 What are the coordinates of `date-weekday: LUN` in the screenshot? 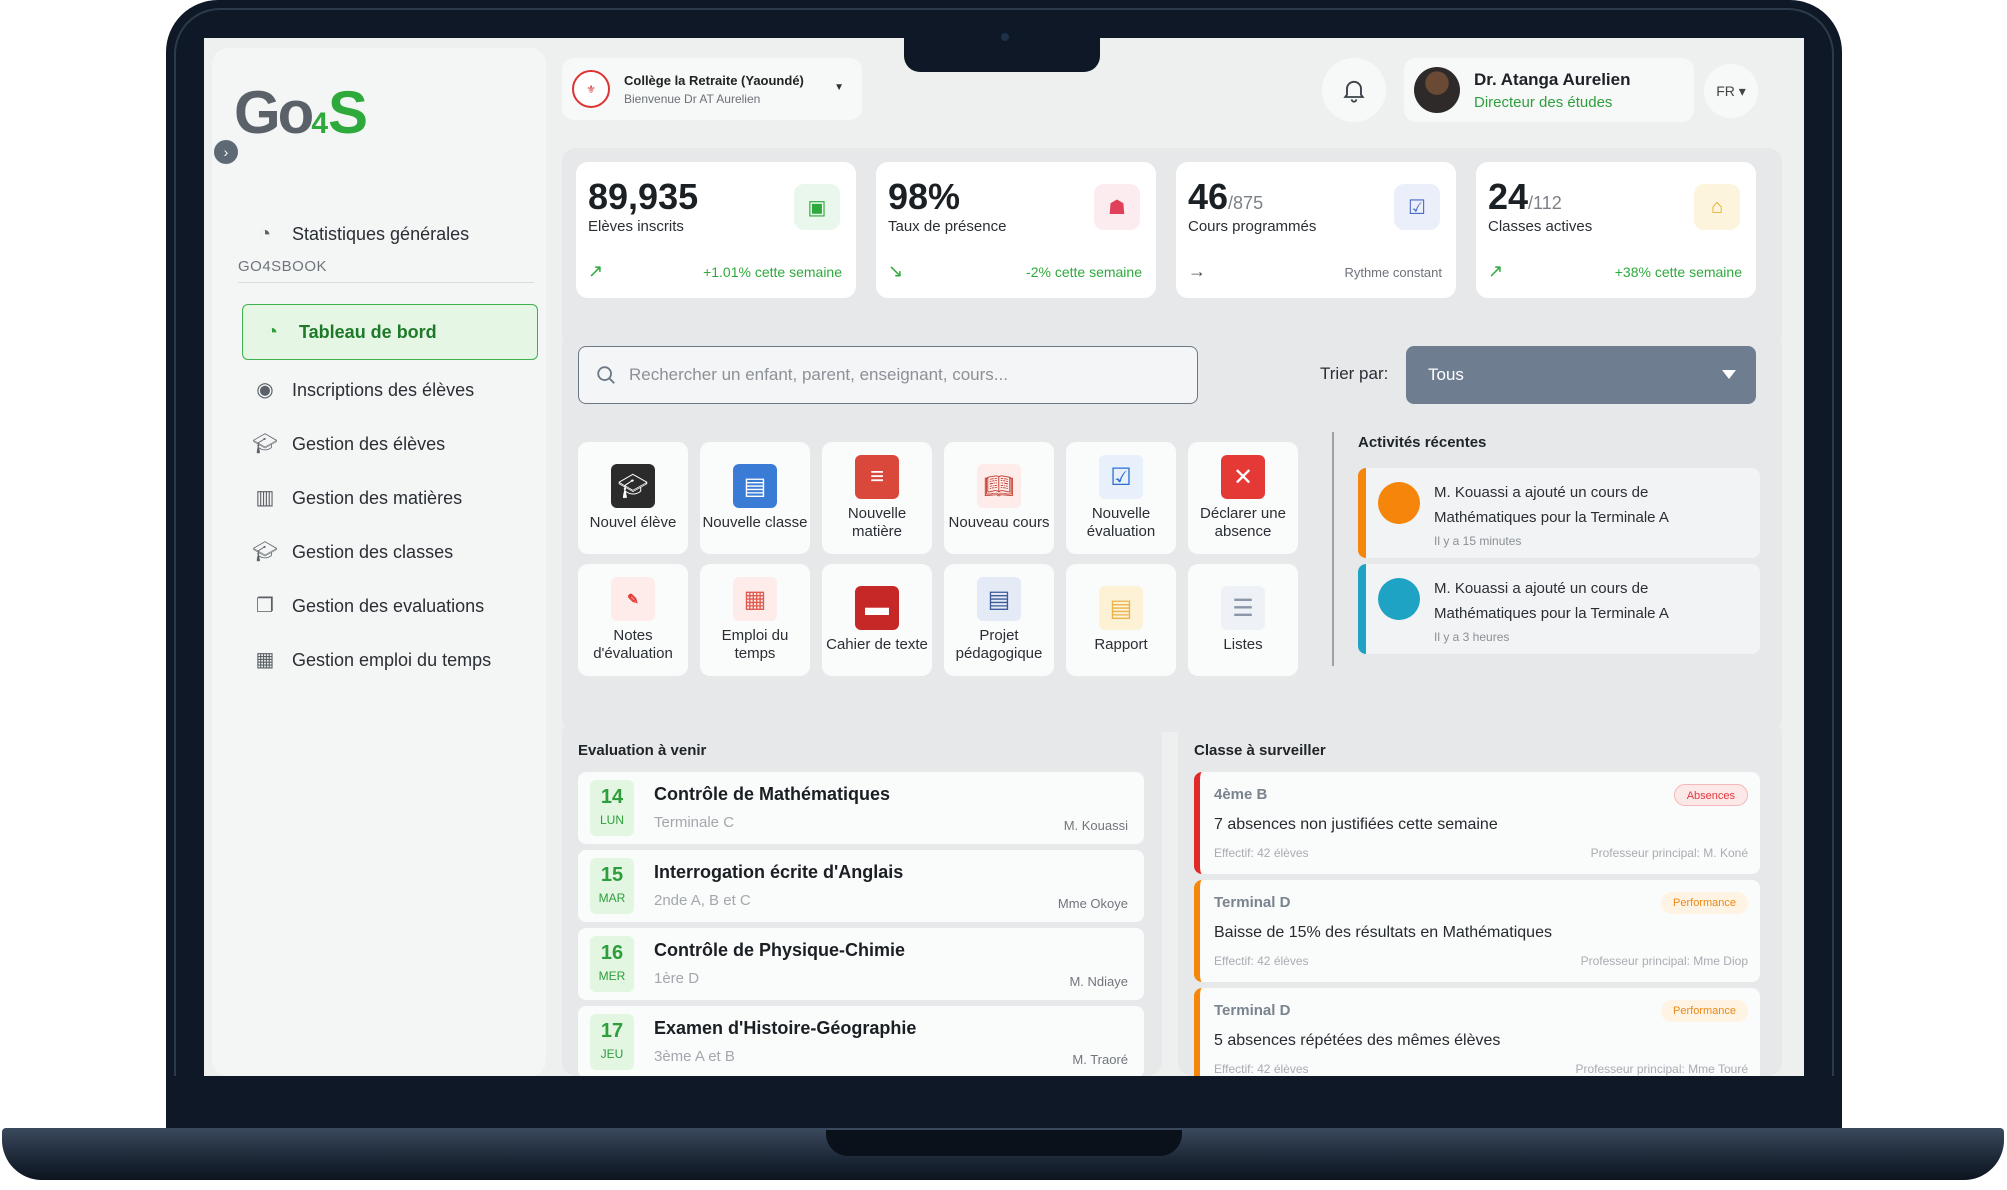 It's located at (611, 820).